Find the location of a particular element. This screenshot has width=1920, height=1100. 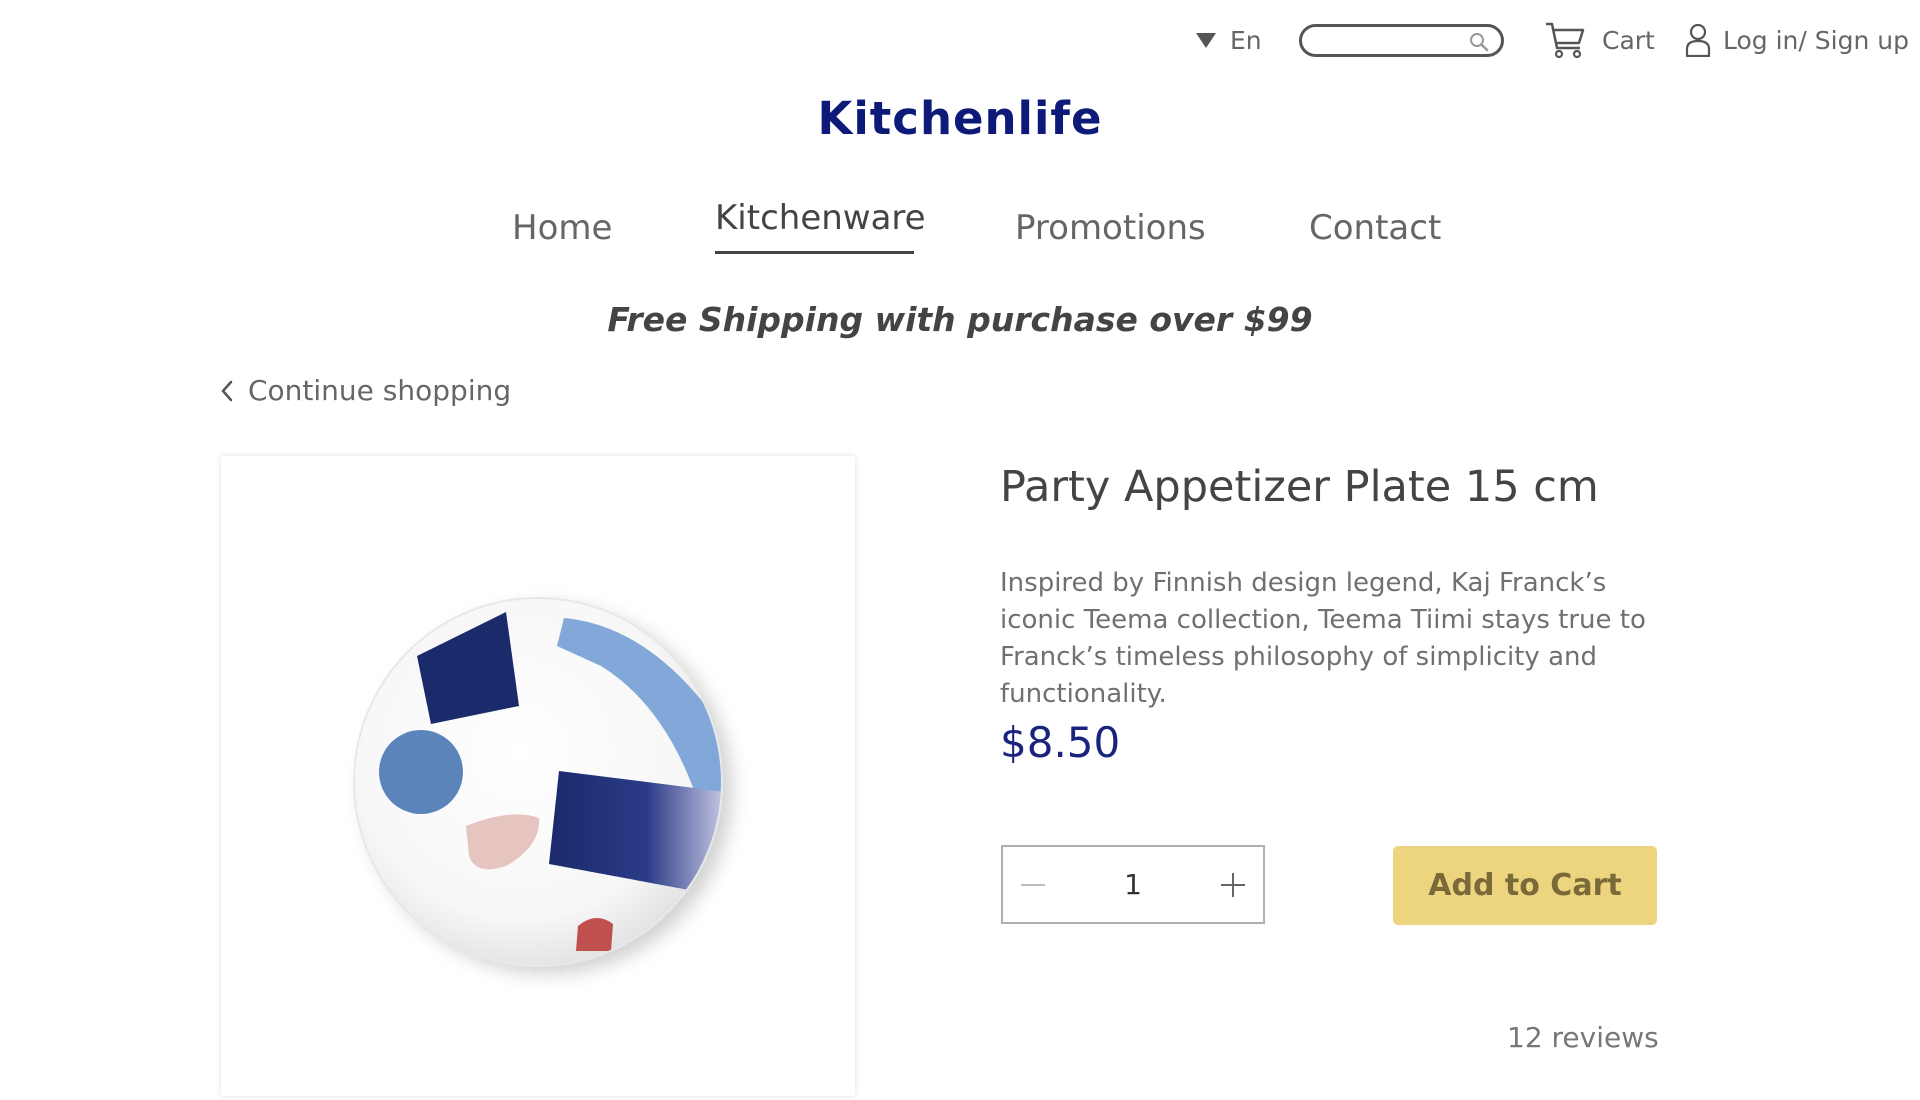

add-to-cart-button: Add to Cart is located at coordinates (1525, 885).